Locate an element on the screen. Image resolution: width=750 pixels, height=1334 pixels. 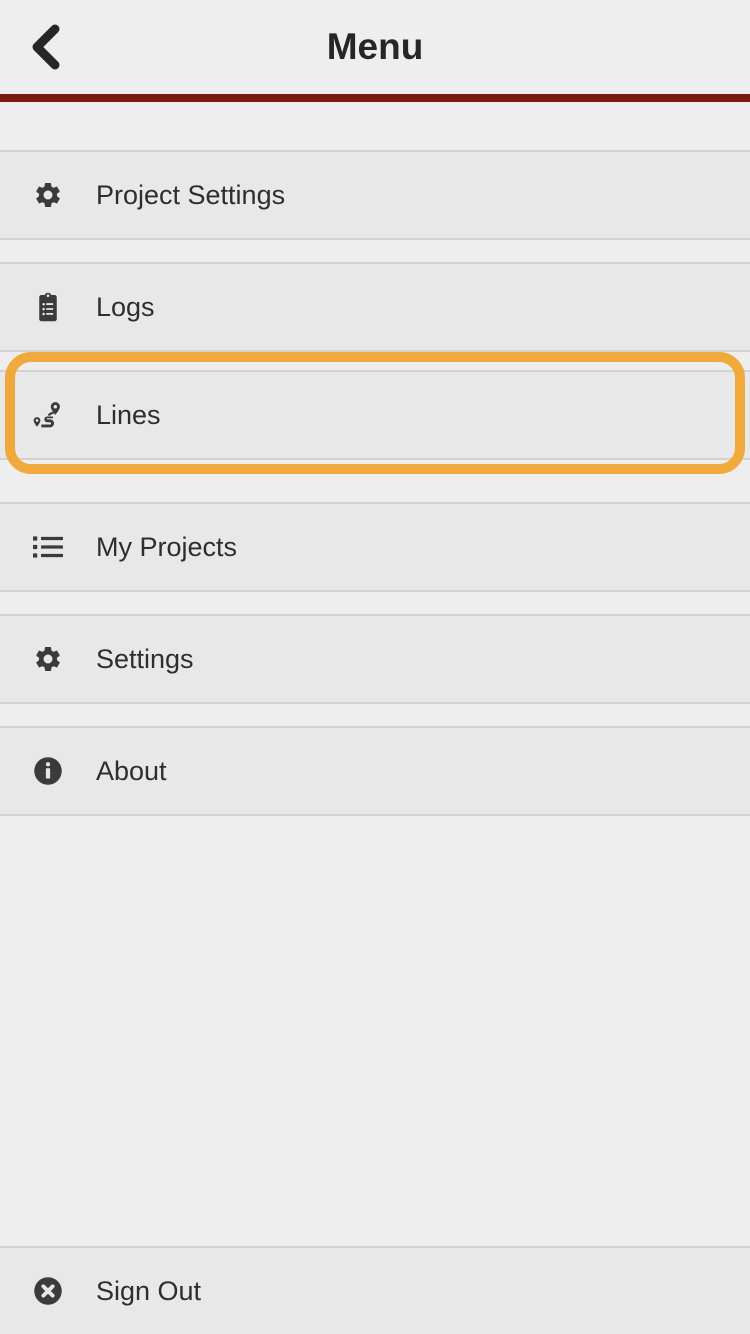
app-header: Menu is located at coordinates (375, 51).